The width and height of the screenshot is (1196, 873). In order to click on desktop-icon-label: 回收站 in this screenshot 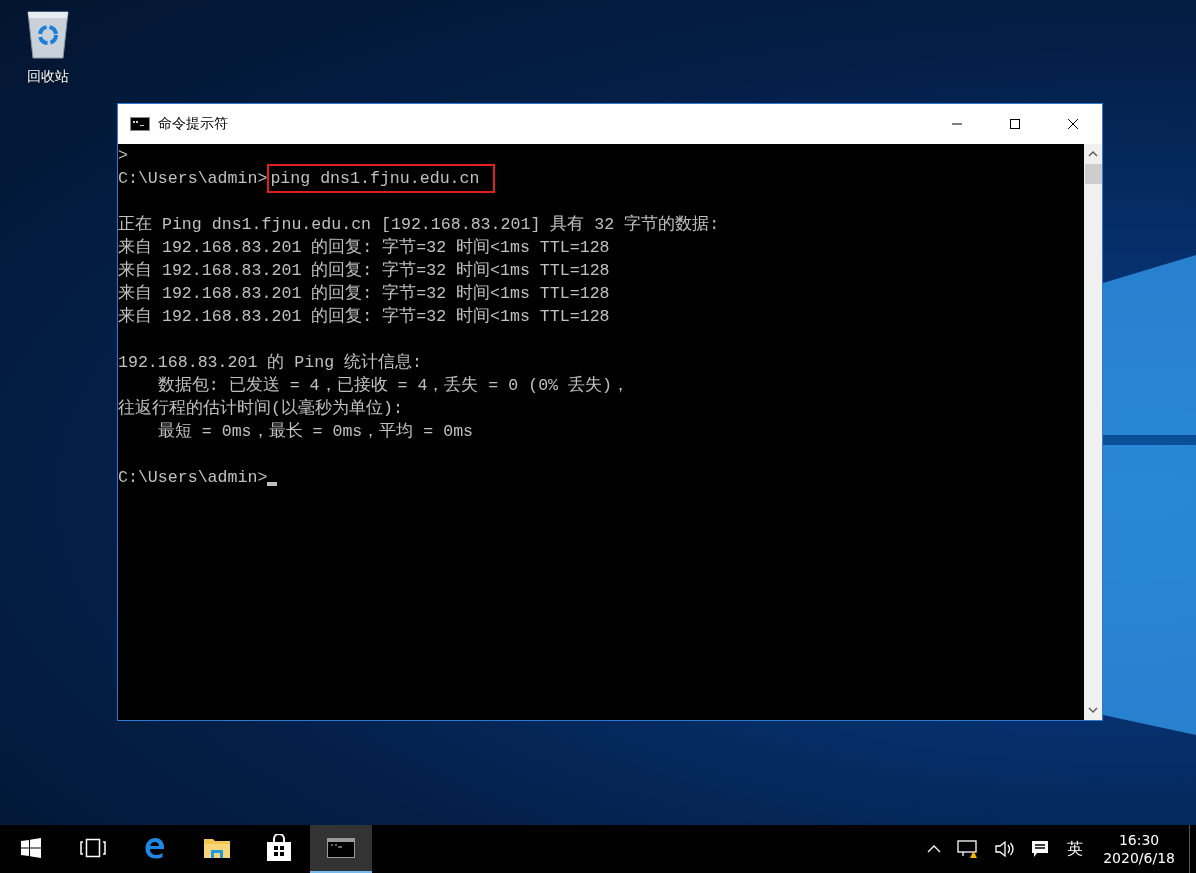, I will do `click(48, 77)`.